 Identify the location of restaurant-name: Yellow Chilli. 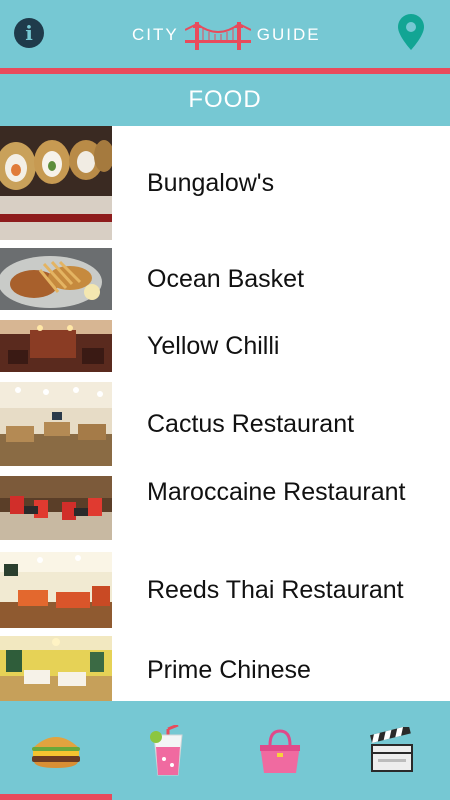
(213, 346).